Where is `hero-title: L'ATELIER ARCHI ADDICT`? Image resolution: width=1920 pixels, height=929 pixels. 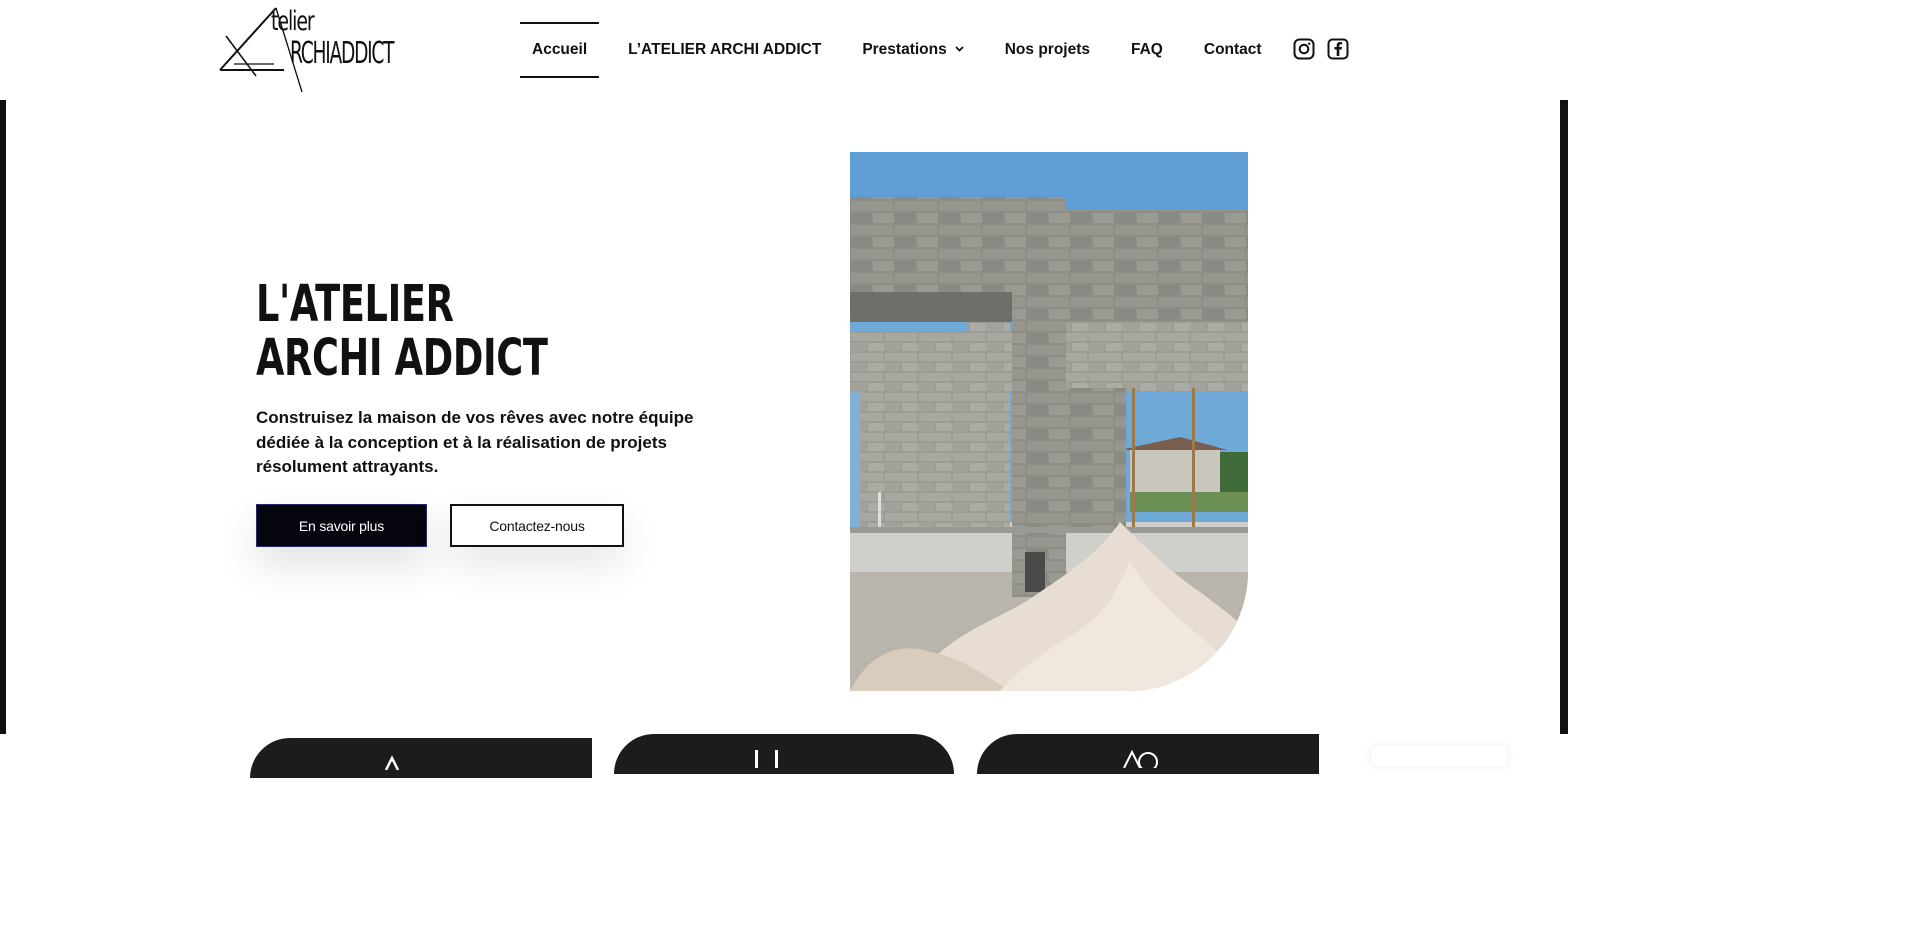 hero-title: L'ATELIER ARCHI ADDICT is located at coordinates (402, 332).